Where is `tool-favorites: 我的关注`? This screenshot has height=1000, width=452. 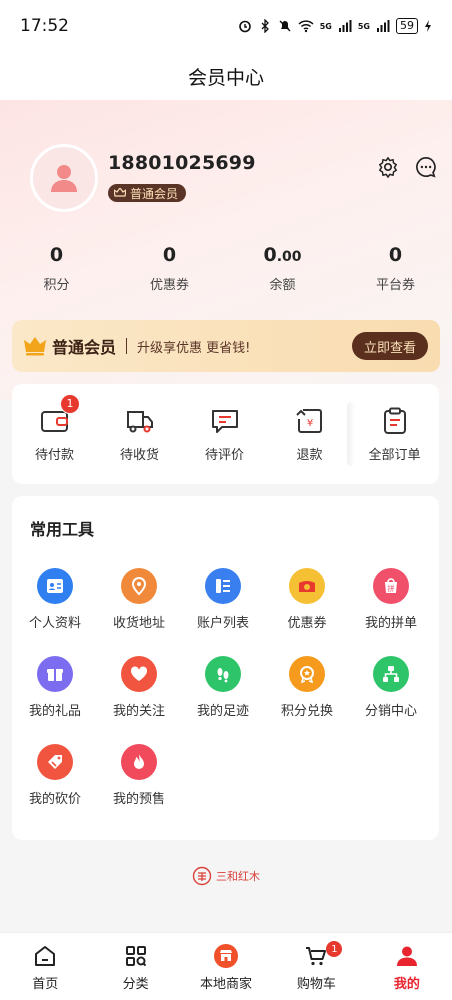
tool-favorites: 我的关注 is located at coordinates (139, 687).